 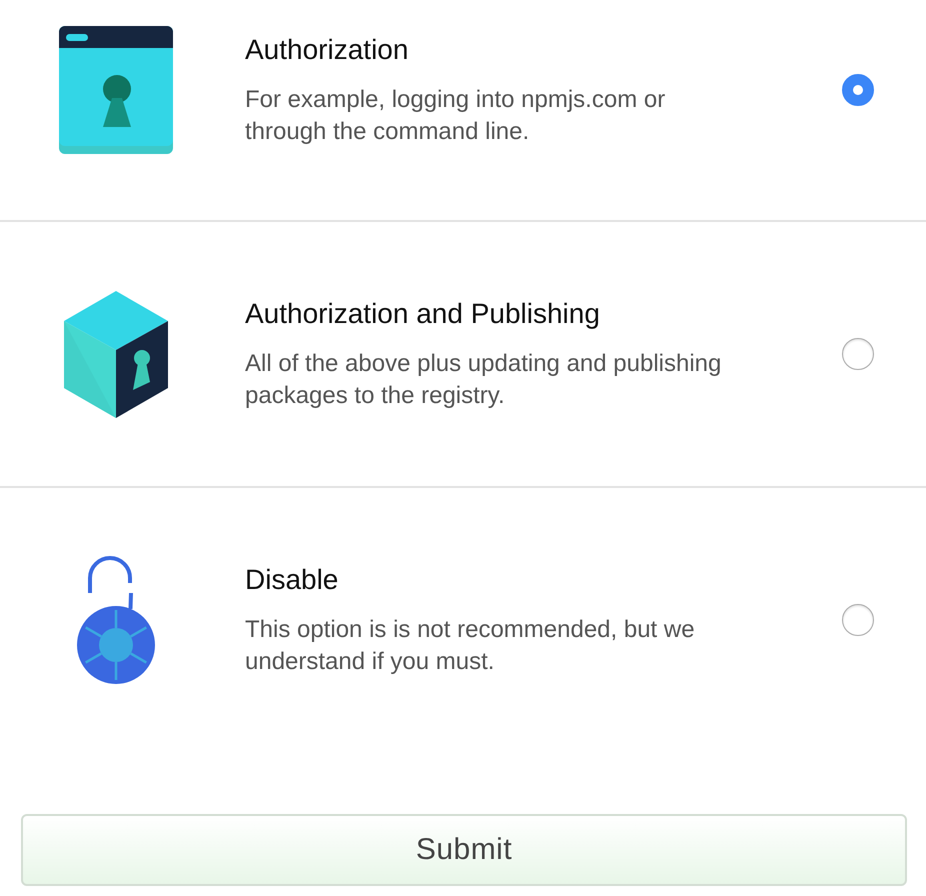 What do you see at coordinates (470, 646) in the screenshot?
I see `option-description: This option is is not recommended, but we understand if you must.` at bounding box center [470, 646].